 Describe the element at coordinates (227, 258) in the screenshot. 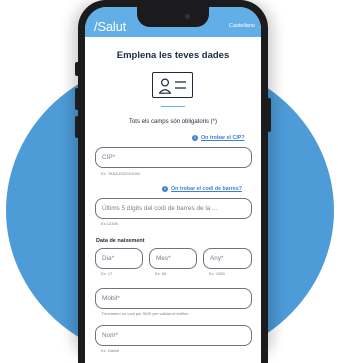

I see `year-input: Any*` at that location.